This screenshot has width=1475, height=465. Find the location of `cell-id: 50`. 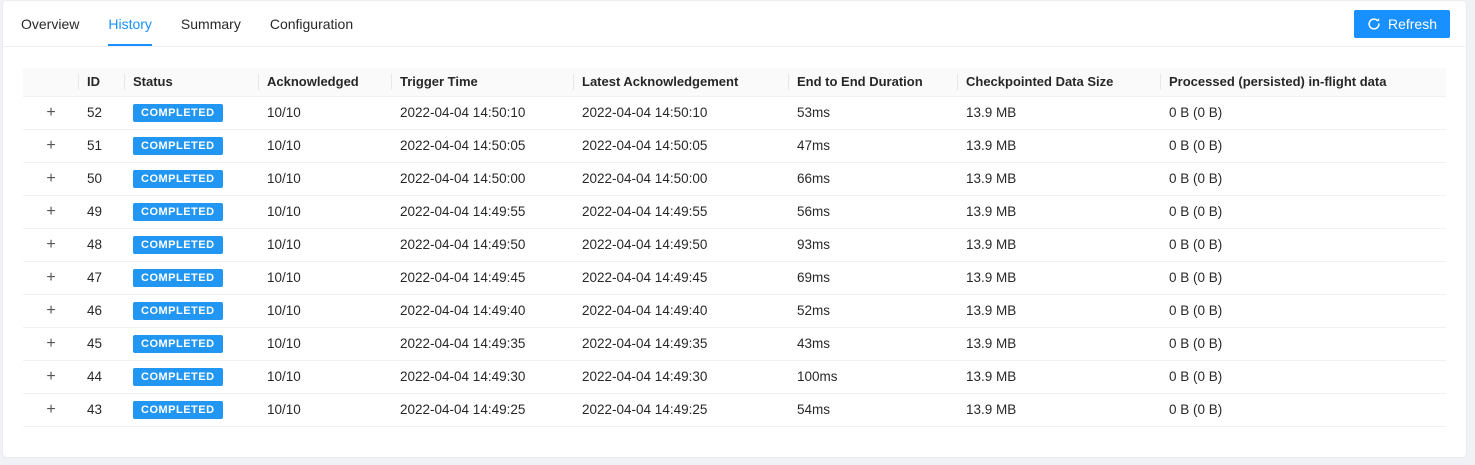

cell-id: 50 is located at coordinates (102, 179).